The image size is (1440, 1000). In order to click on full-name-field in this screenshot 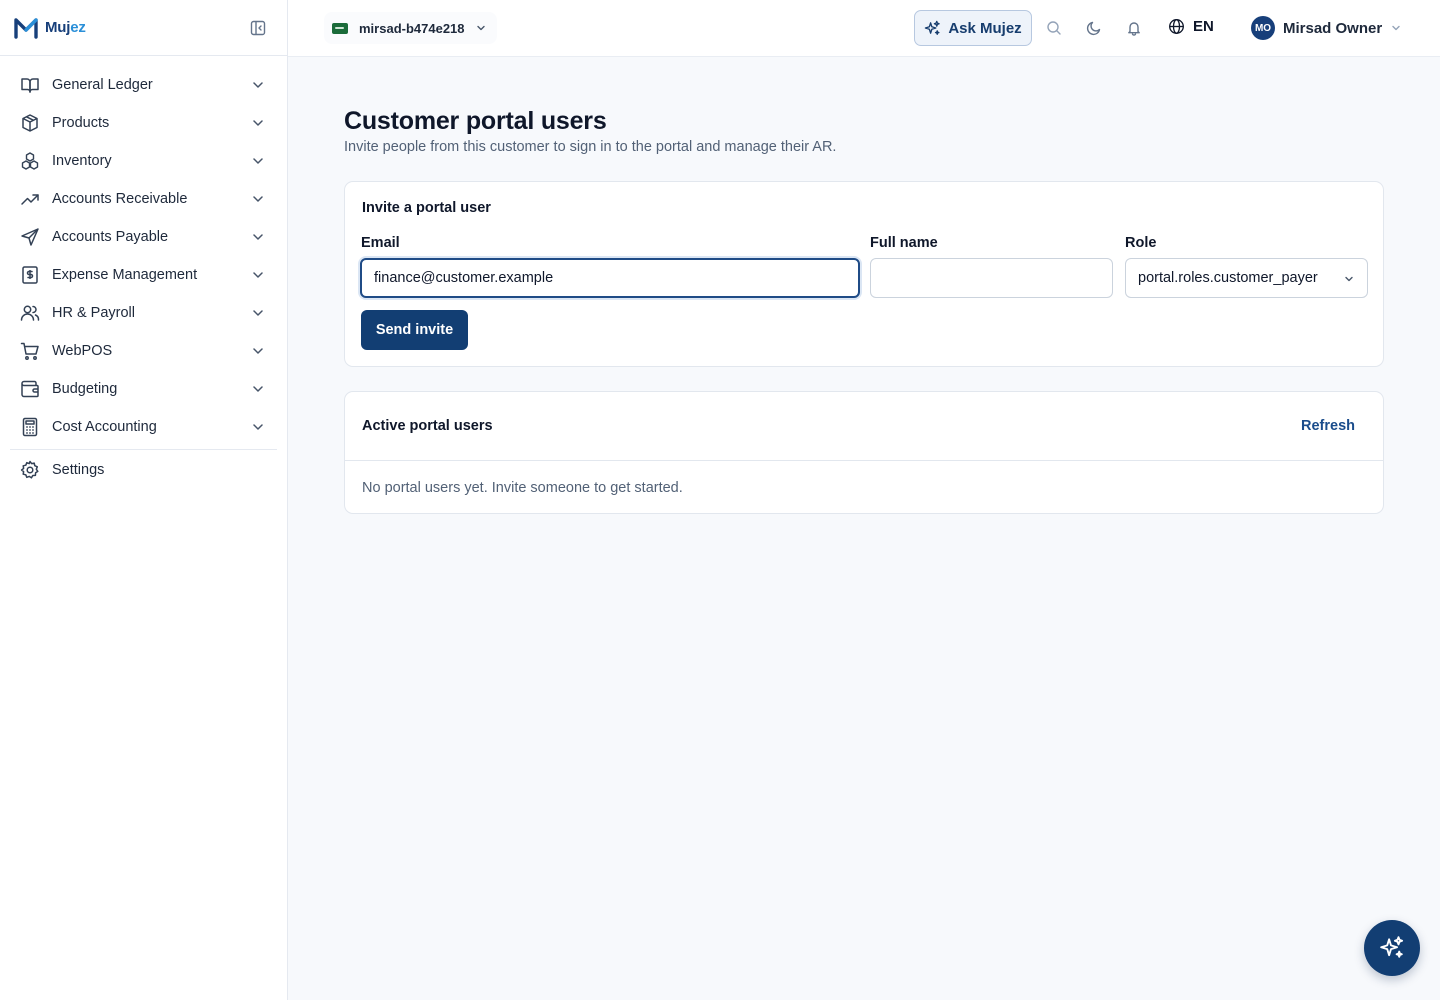, I will do `click(991, 278)`.